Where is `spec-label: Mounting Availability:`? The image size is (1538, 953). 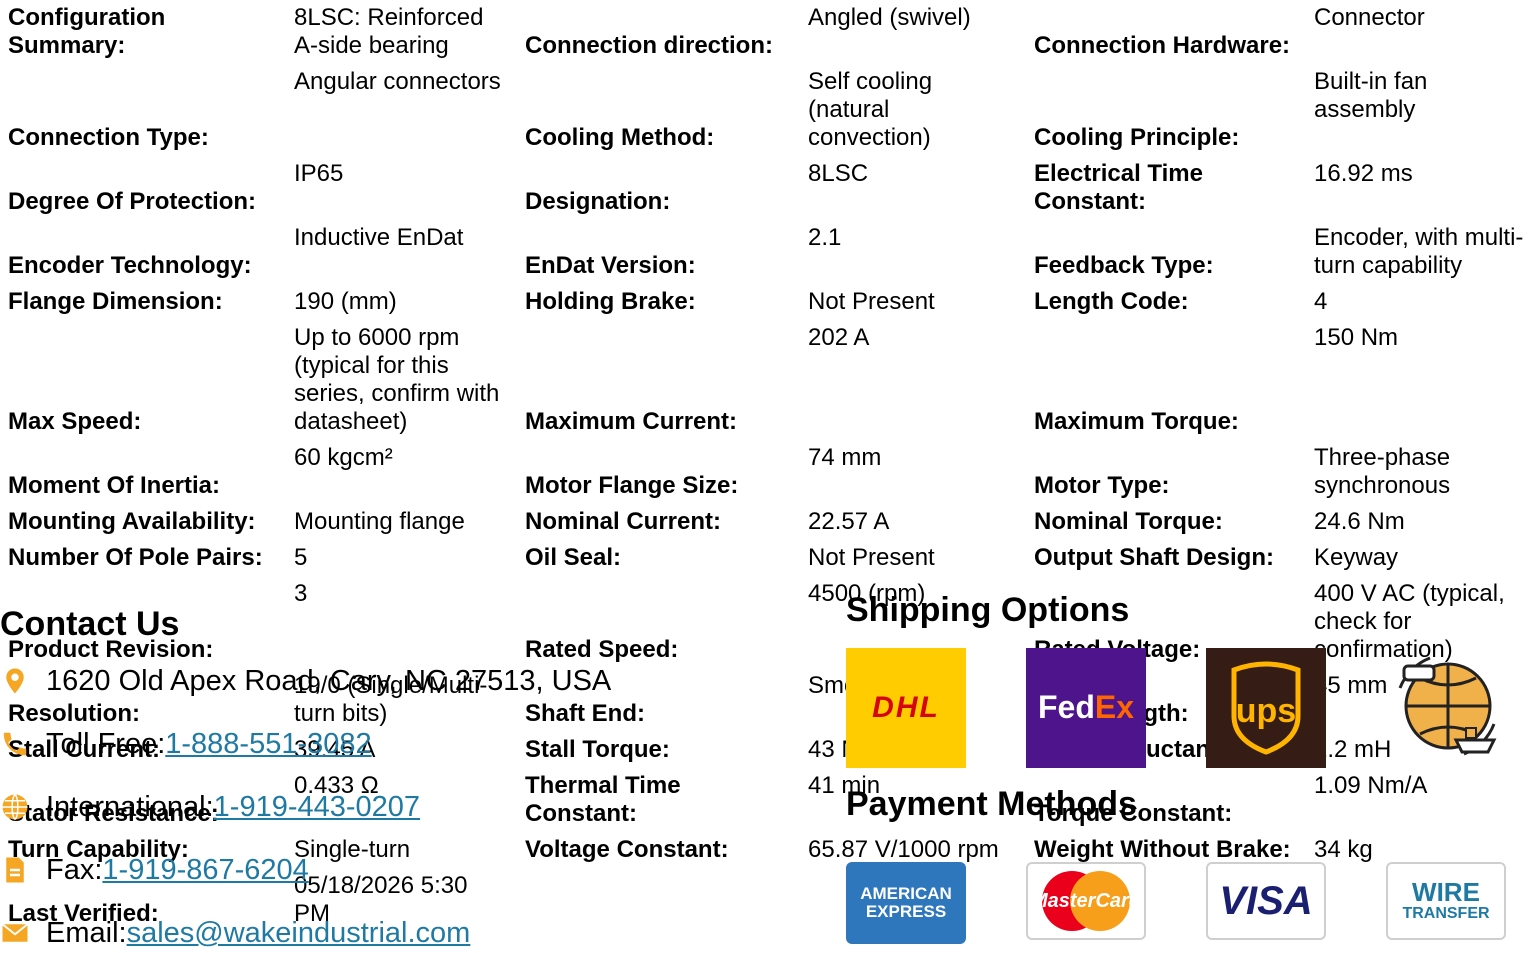 spec-label: Mounting Availability: is located at coordinates (132, 521).